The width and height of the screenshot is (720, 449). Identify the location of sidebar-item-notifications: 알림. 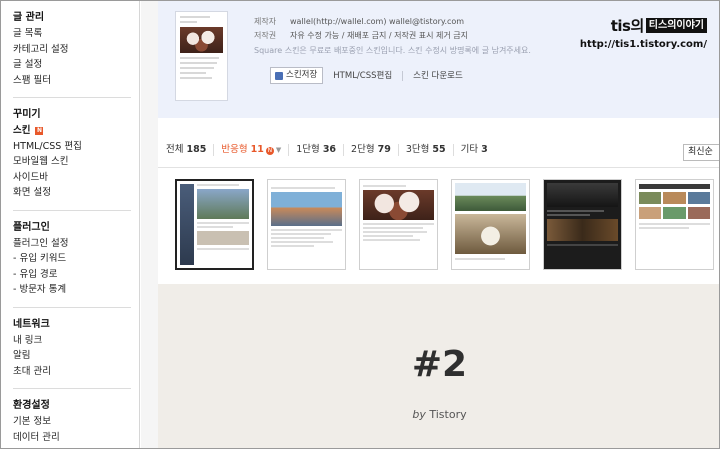
(76, 356).